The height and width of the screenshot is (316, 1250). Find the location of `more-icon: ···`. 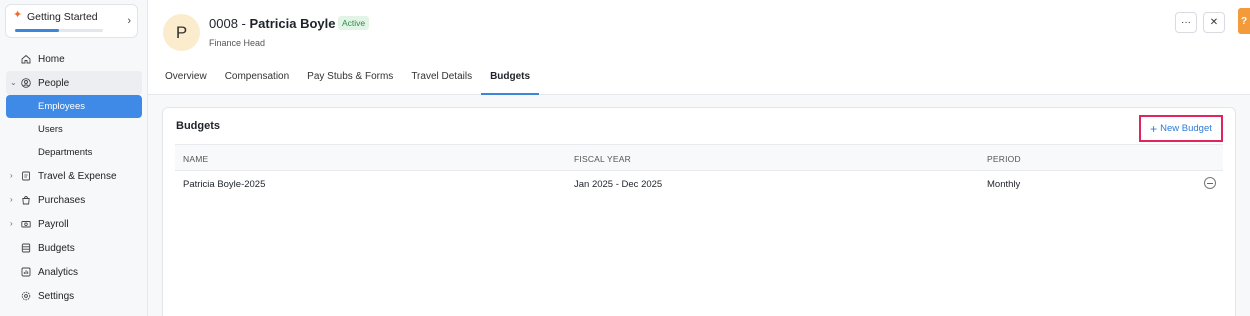

more-icon: ··· is located at coordinates (1186, 22).